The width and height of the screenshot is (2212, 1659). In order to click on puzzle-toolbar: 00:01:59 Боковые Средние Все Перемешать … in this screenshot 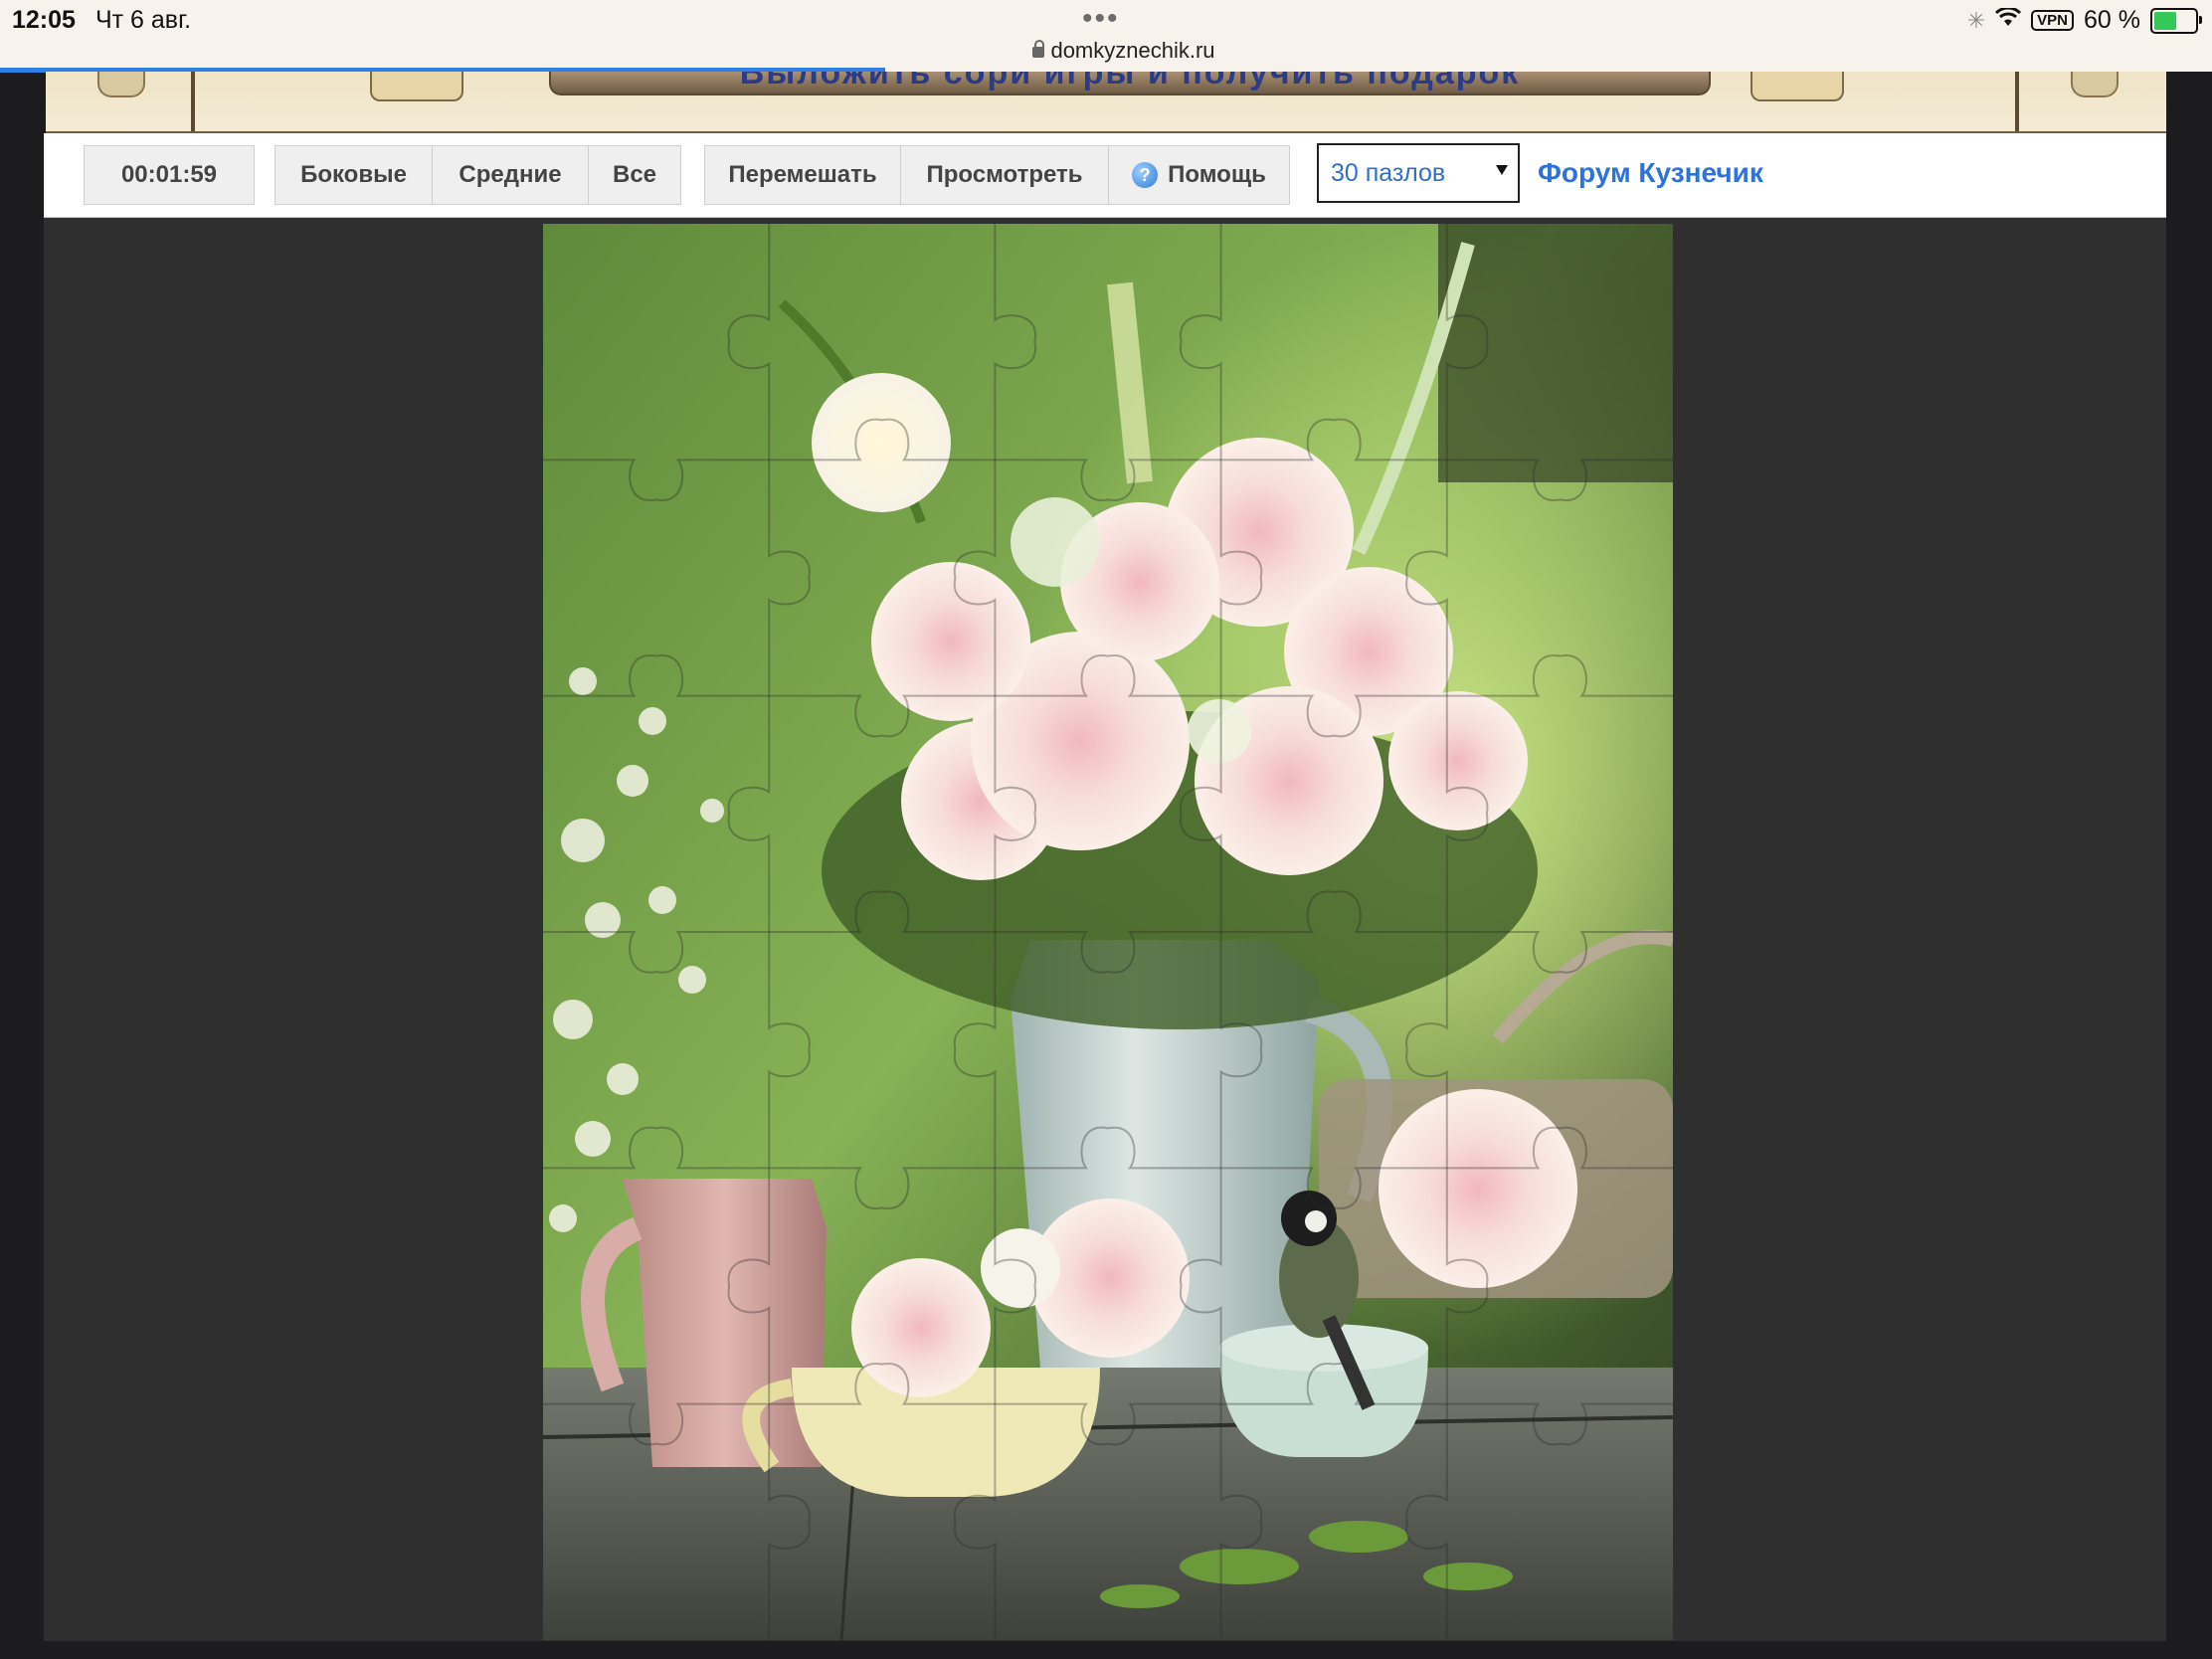, I will do `click(1105, 175)`.